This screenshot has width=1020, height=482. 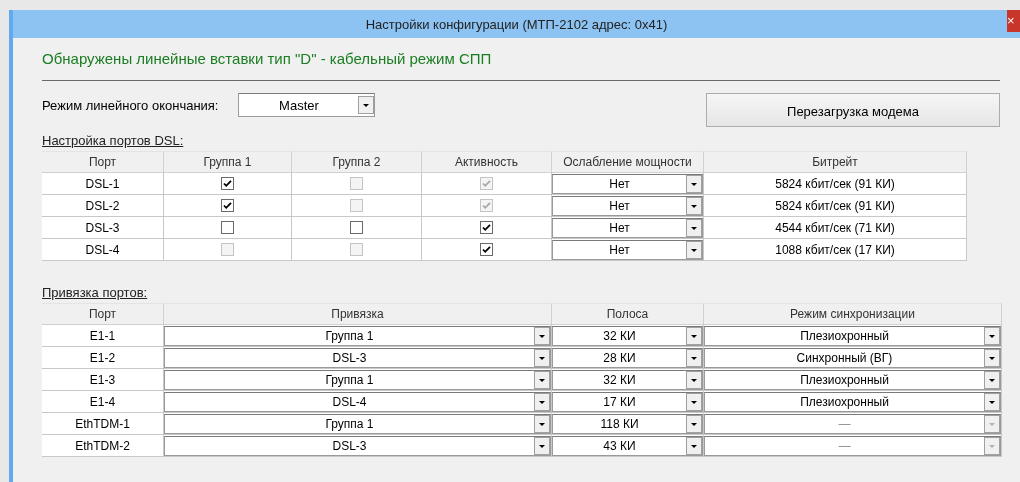 I want to click on dropdown: DSL-4, so click(x=357, y=401).